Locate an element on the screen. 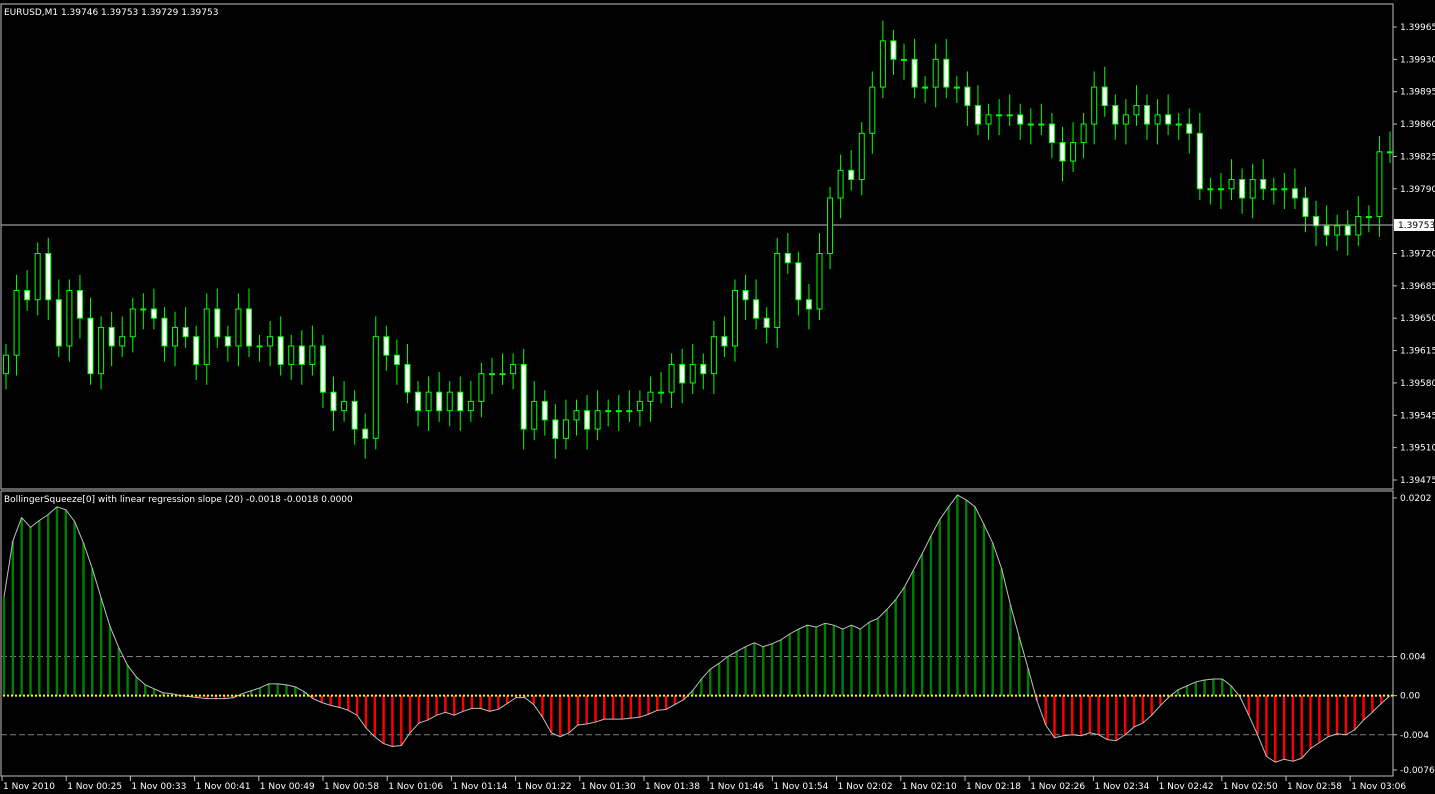  indicator-scale-label: -0.0076 is located at coordinates (1417, 771).